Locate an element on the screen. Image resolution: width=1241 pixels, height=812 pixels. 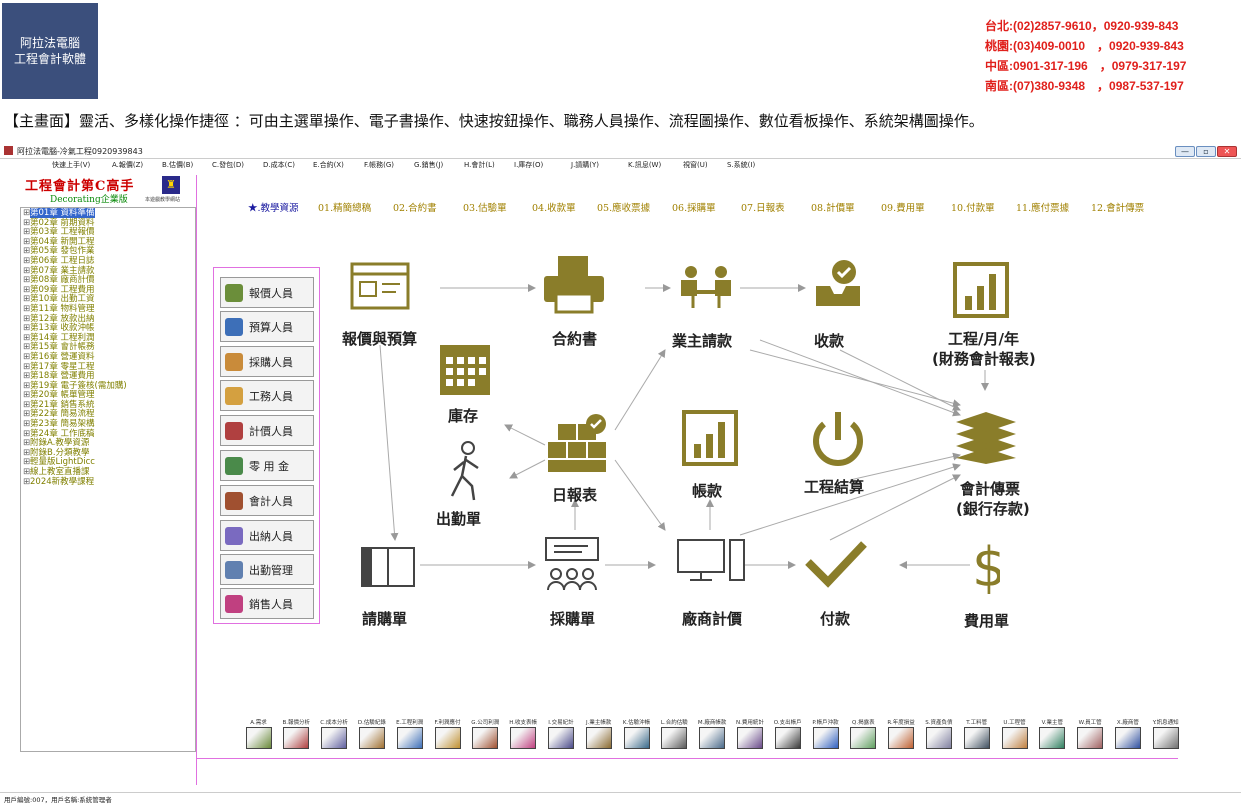
attendance-label: 出勤單 is located at coordinates (458, 518).